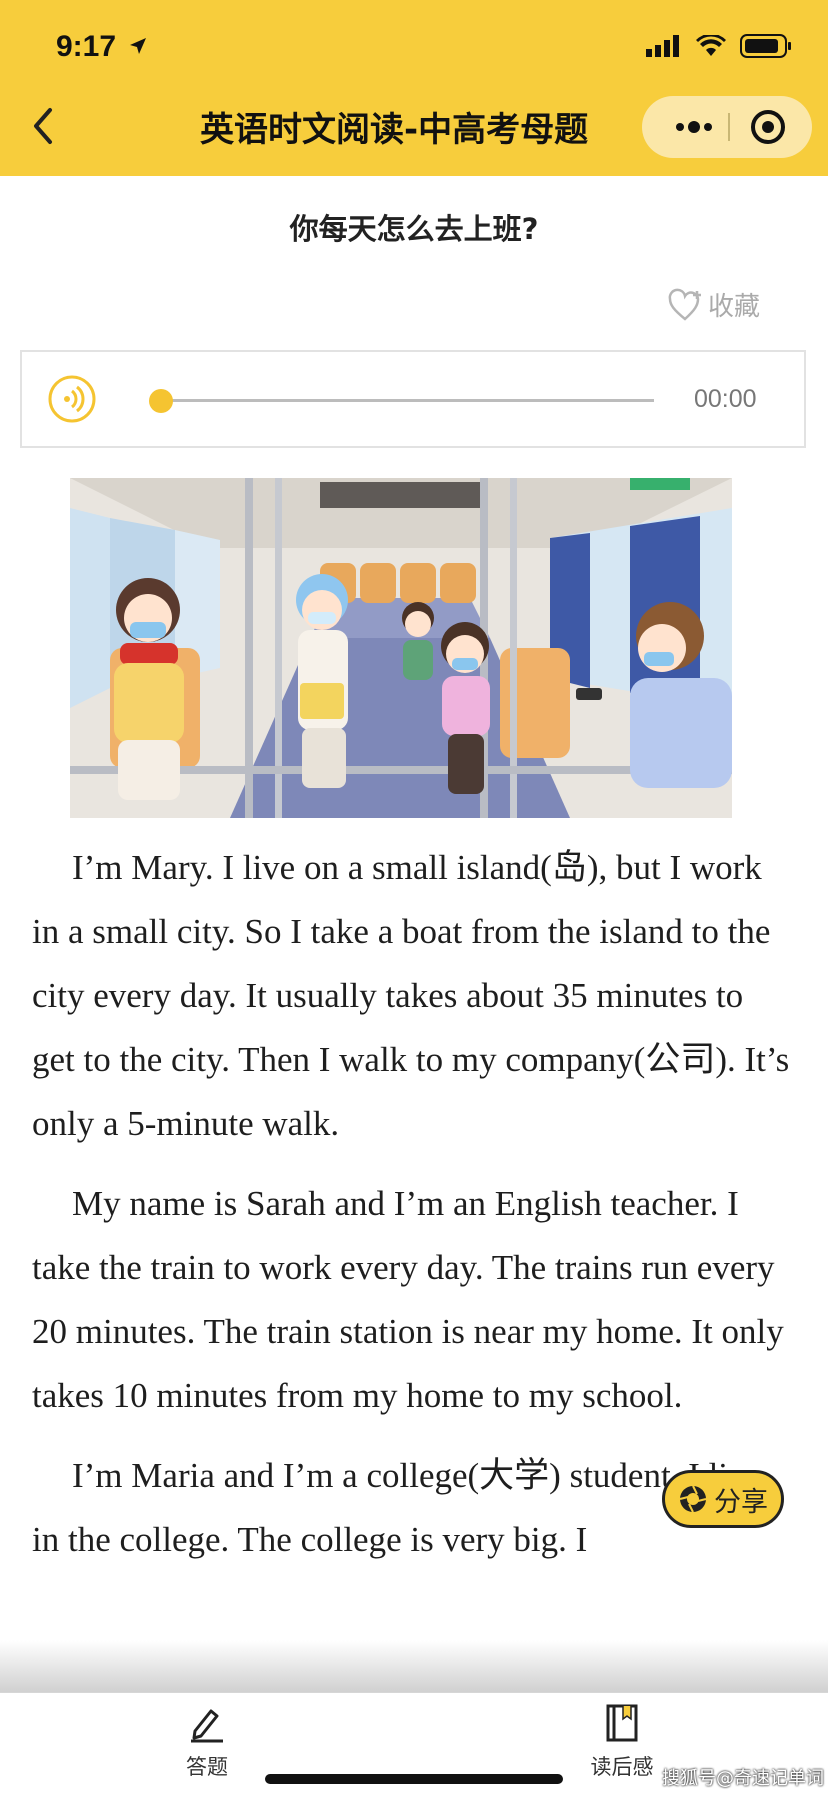 Image resolution: width=828 pixels, height=1793 pixels. Describe the element at coordinates (743, 1778) in the screenshot. I see `watermark: 搜狐号@奇速记单词` at that location.